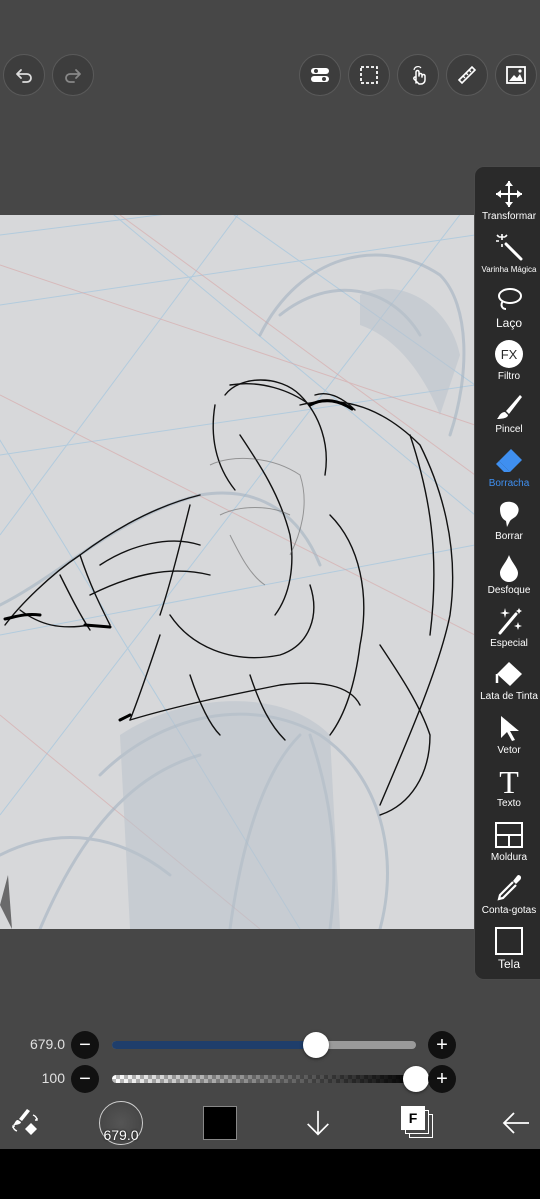 The image size is (540, 1199). What do you see at coordinates (510, 728) in the screenshot?
I see `cursor-arrow-icon` at bounding box center [510, 728].